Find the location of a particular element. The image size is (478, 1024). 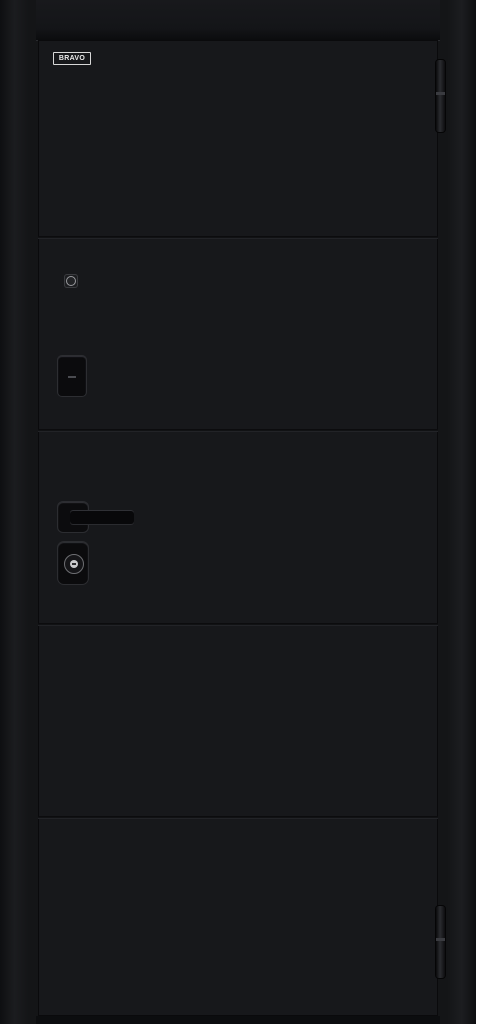

upper-lock-icon is located at coordinates (72, 376).